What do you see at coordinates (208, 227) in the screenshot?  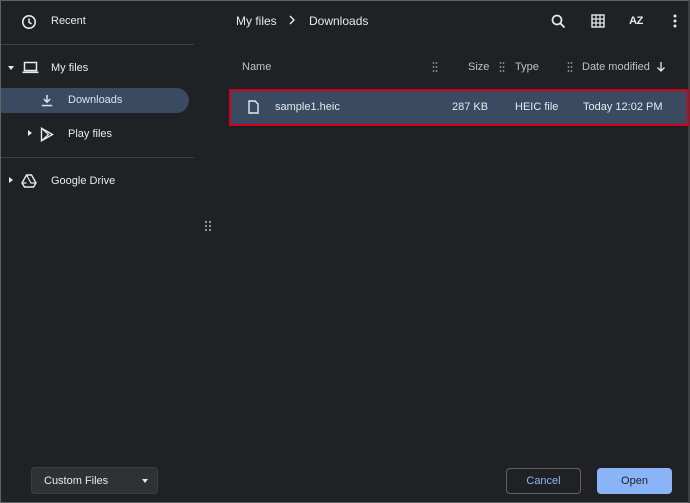 I see `sidebar-resize-handle` at bounding box center [208, 227].